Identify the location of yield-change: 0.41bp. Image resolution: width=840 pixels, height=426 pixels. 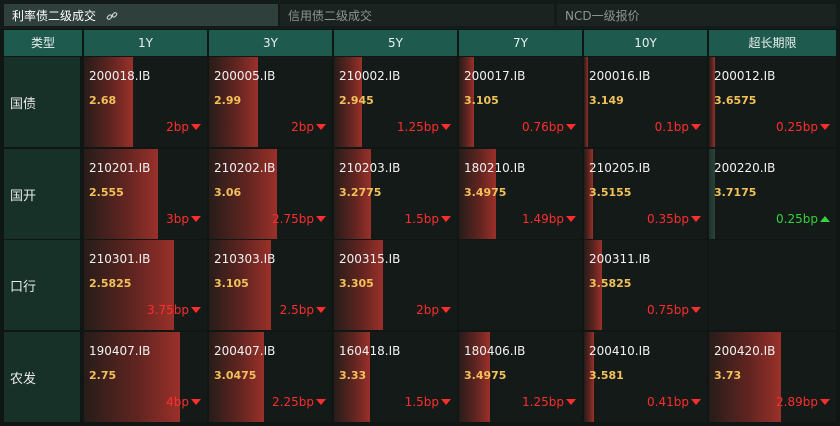
(674, 402).